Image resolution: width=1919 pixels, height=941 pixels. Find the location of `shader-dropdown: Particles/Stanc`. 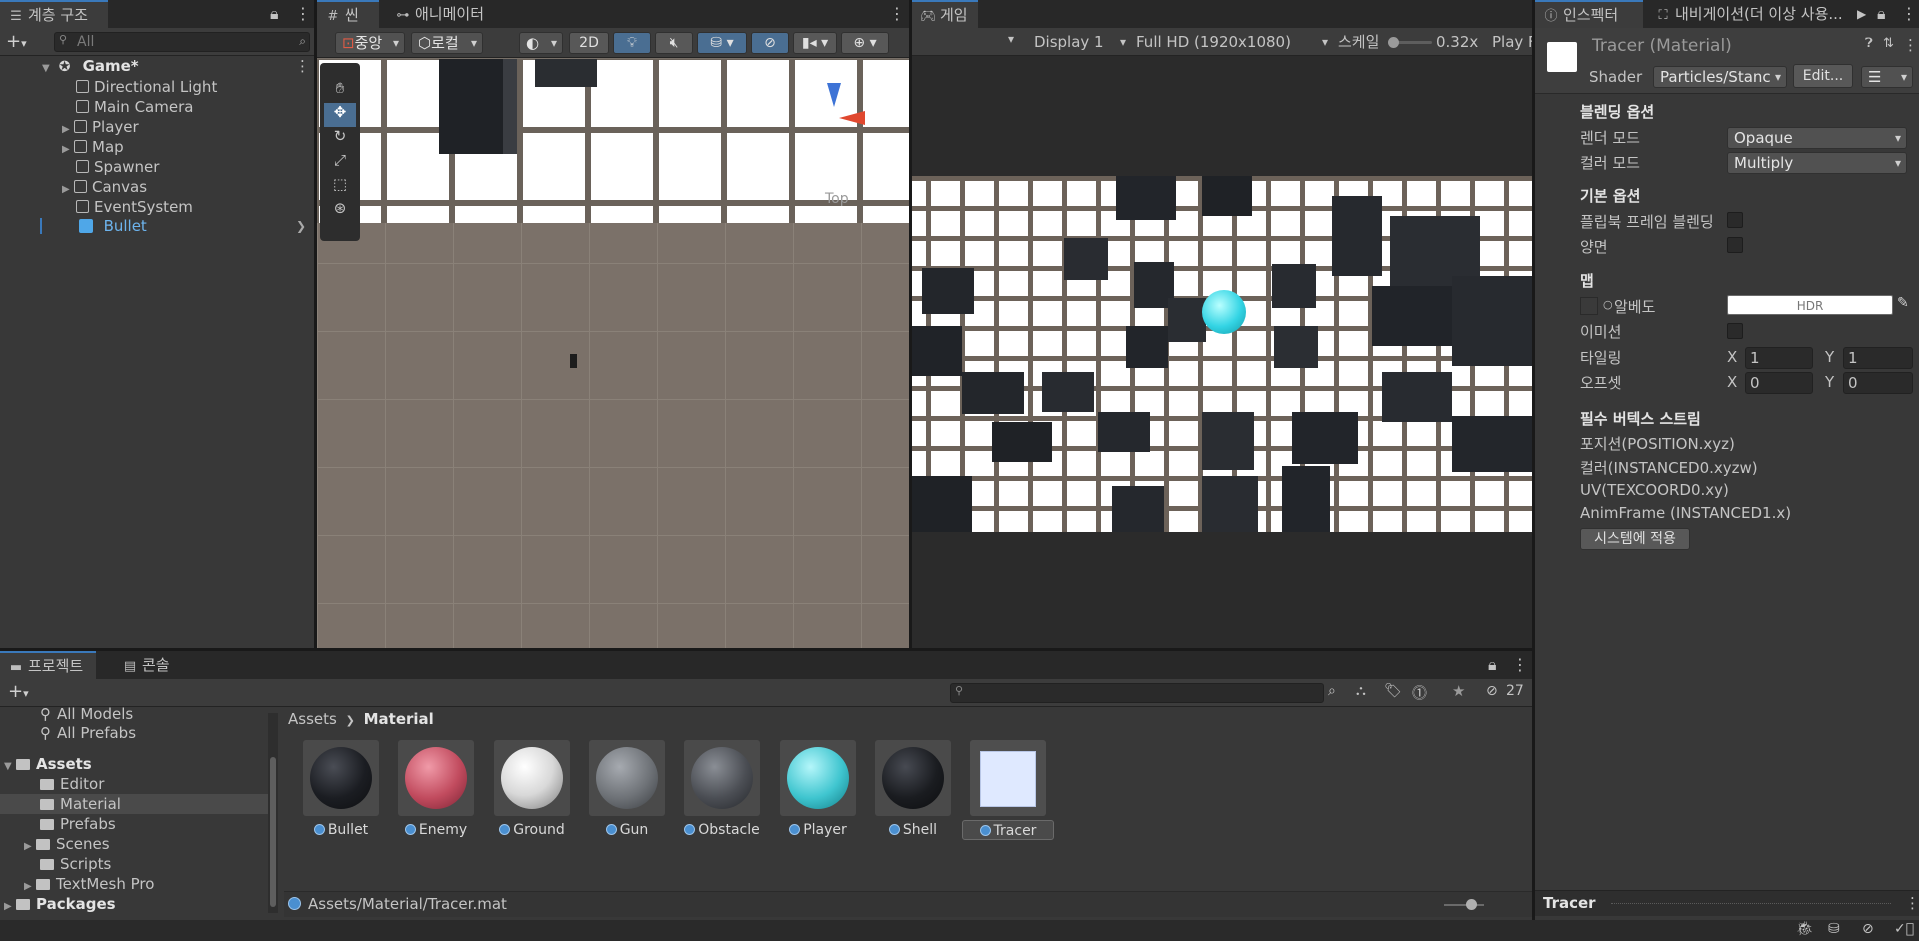

shader-dropdown: Particles/Stanc is located at coordinates (1720, 77).